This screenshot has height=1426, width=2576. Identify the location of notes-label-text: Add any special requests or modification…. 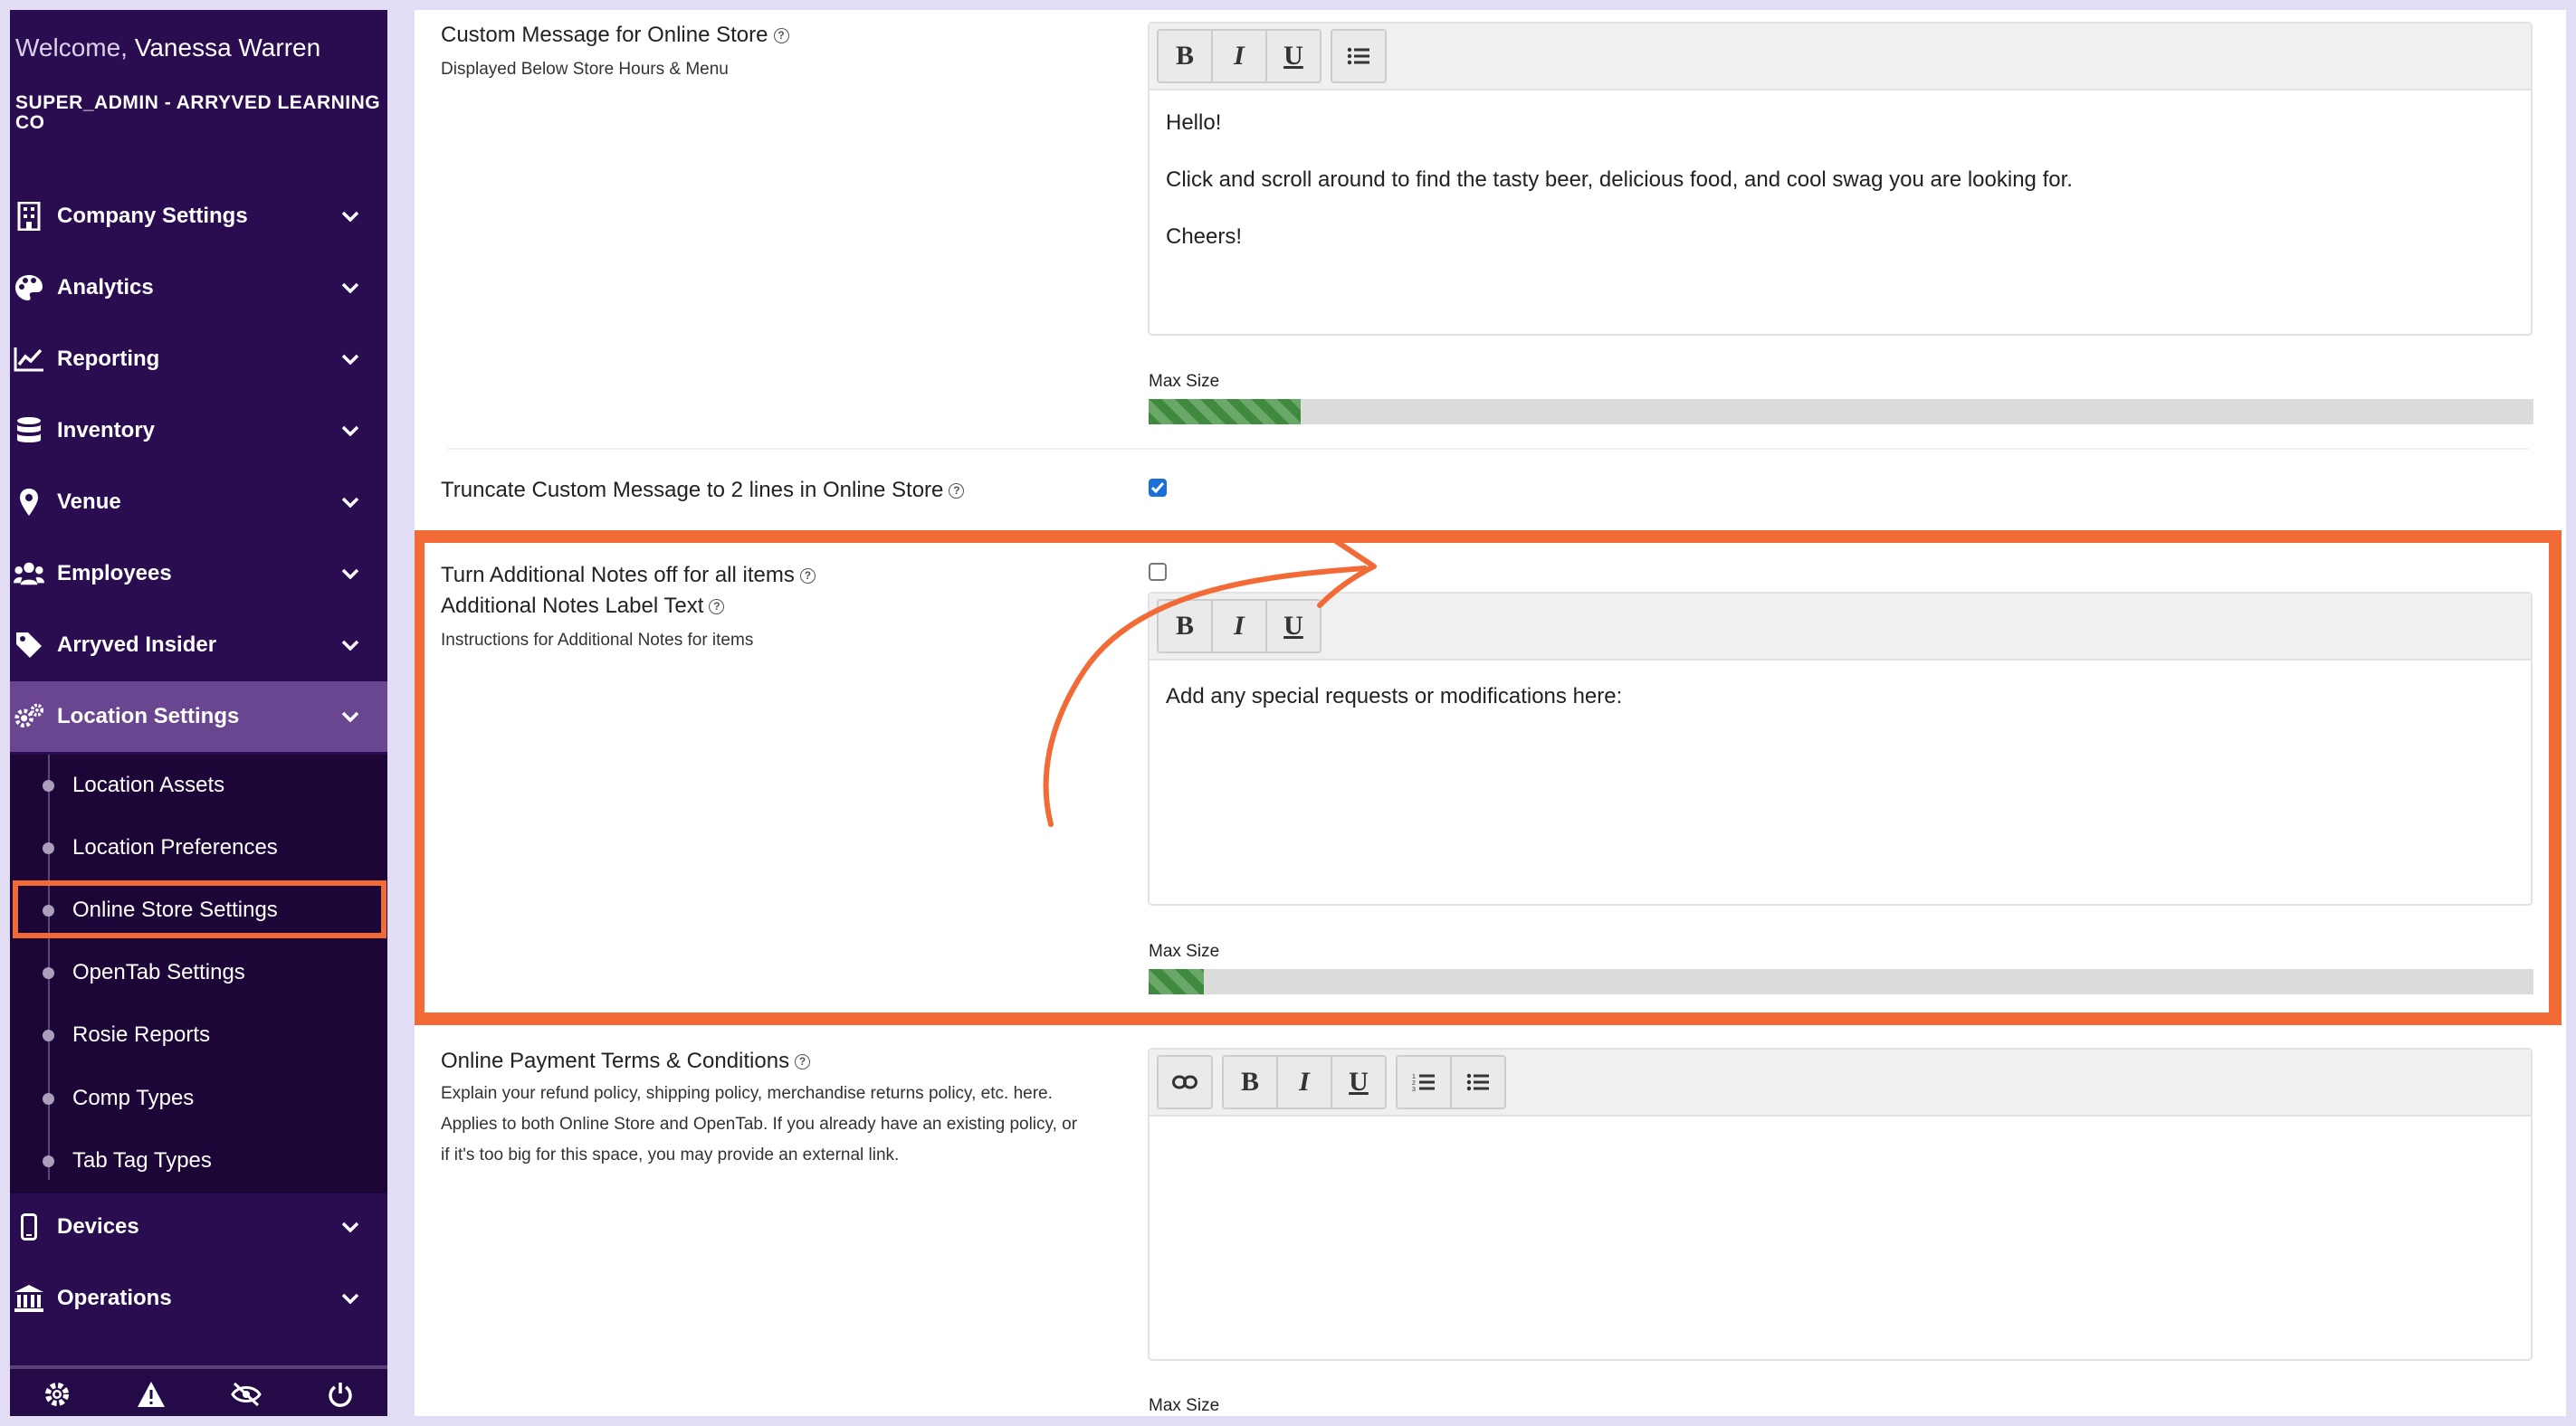
(1841, 709).